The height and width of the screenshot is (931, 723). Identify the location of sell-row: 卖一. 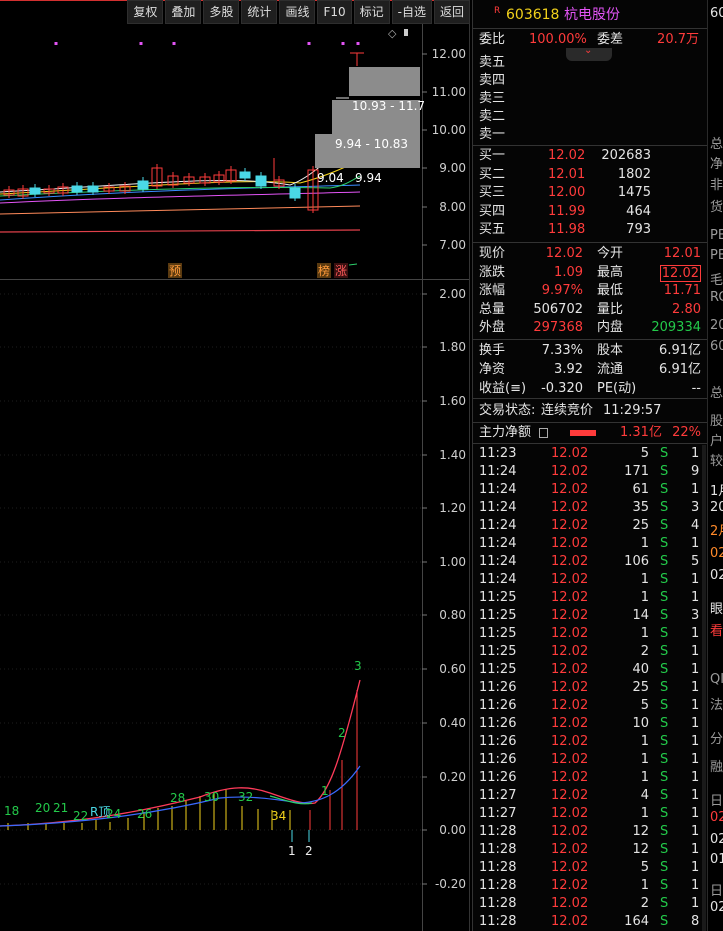
(590, 135).